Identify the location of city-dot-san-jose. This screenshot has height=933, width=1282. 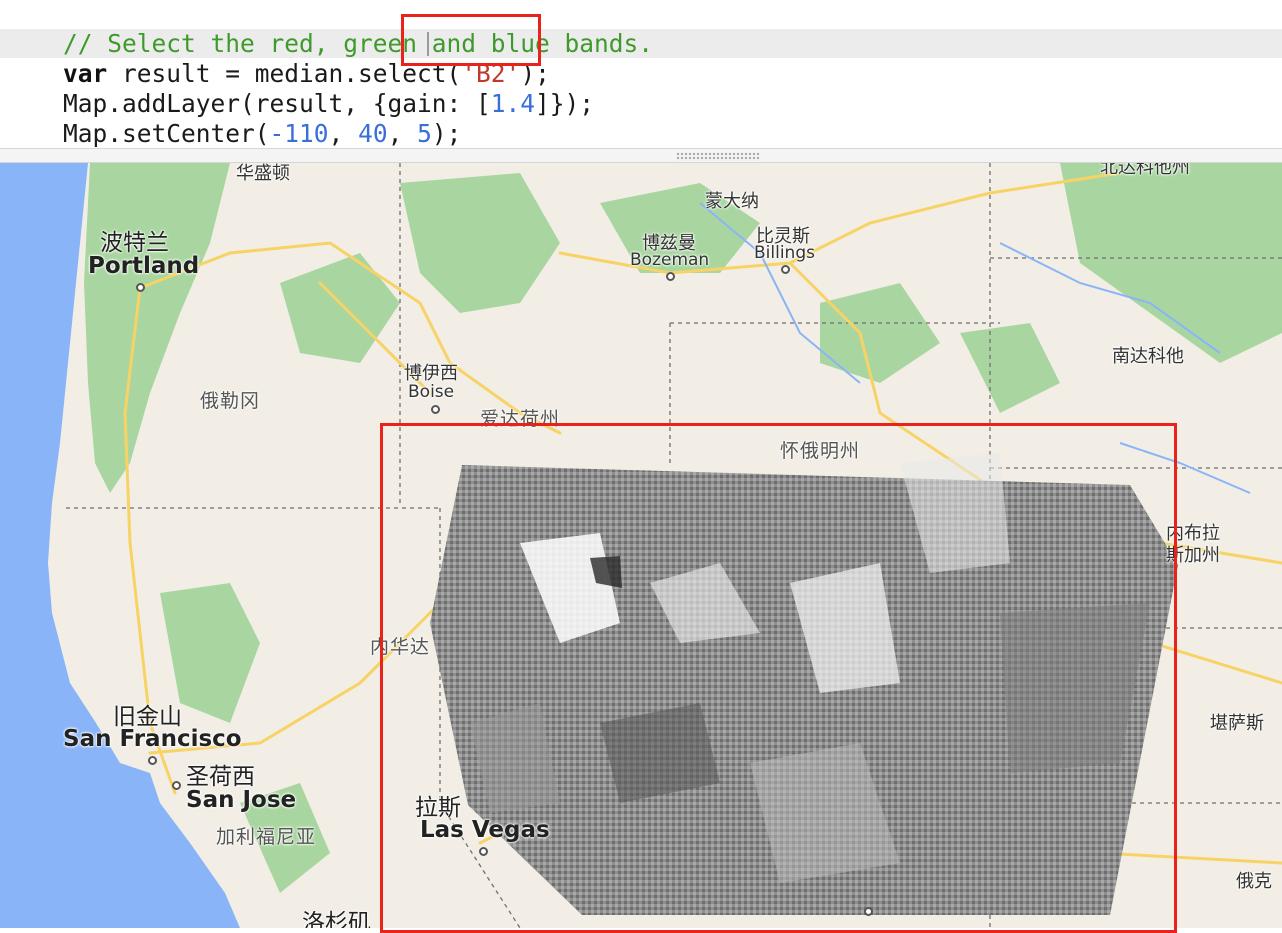
(176, 785).